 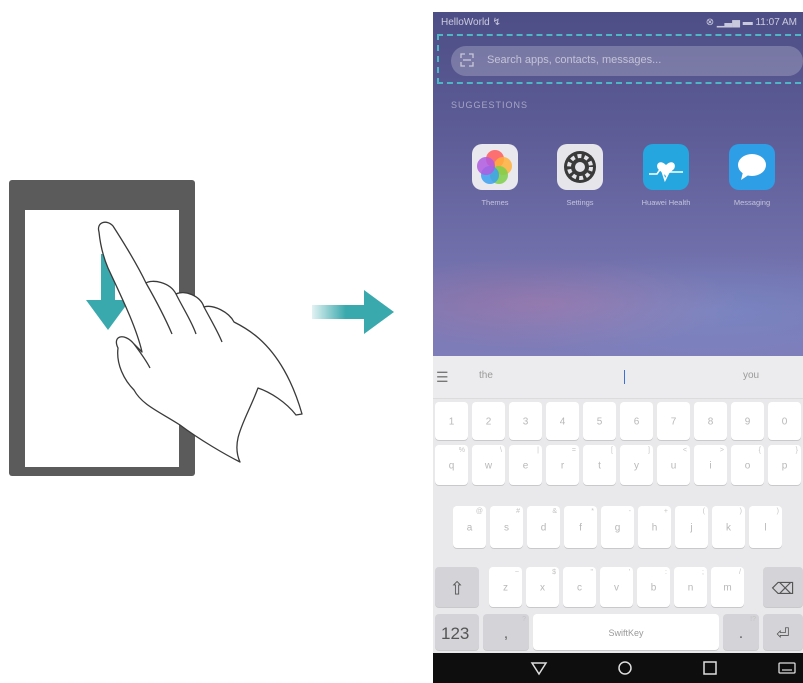 I want to click on keyboard-key: ' v, so click(x=616, y=587).